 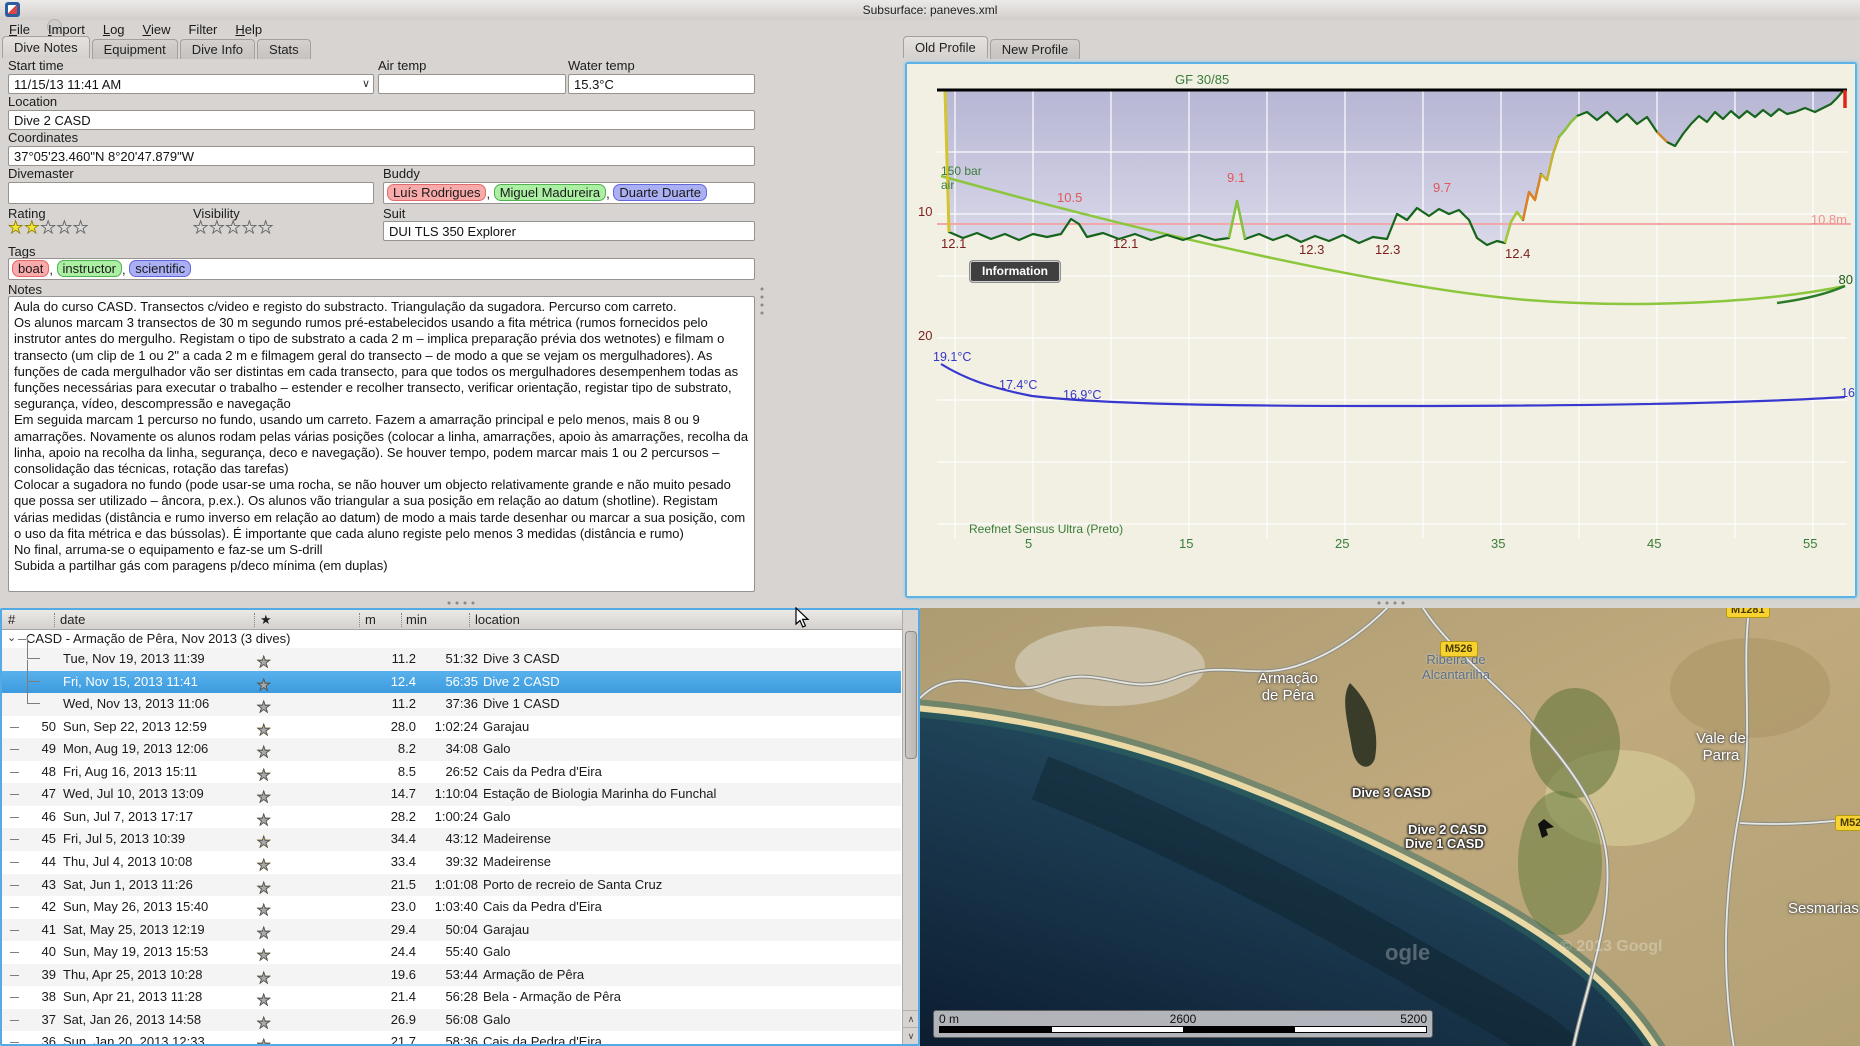 What do you see at coordinates (1611, 946) in the screenshot?
I see `copyright-watermark: © 2013 Googl` at bounding box center [1611, 946].